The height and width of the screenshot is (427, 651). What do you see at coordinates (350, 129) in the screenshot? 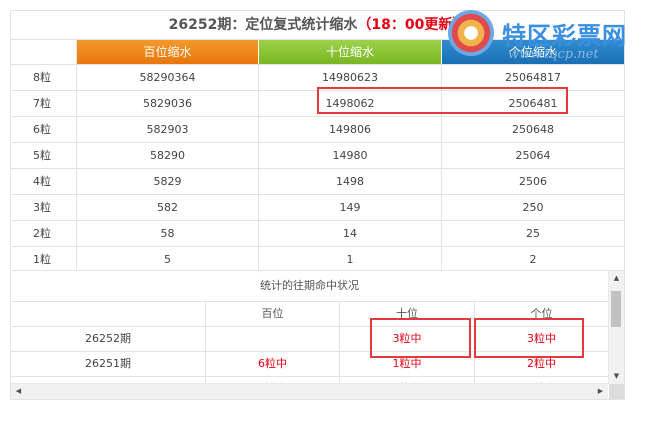
I see `cell-shi: 149806` at bounding box center [350, 129].